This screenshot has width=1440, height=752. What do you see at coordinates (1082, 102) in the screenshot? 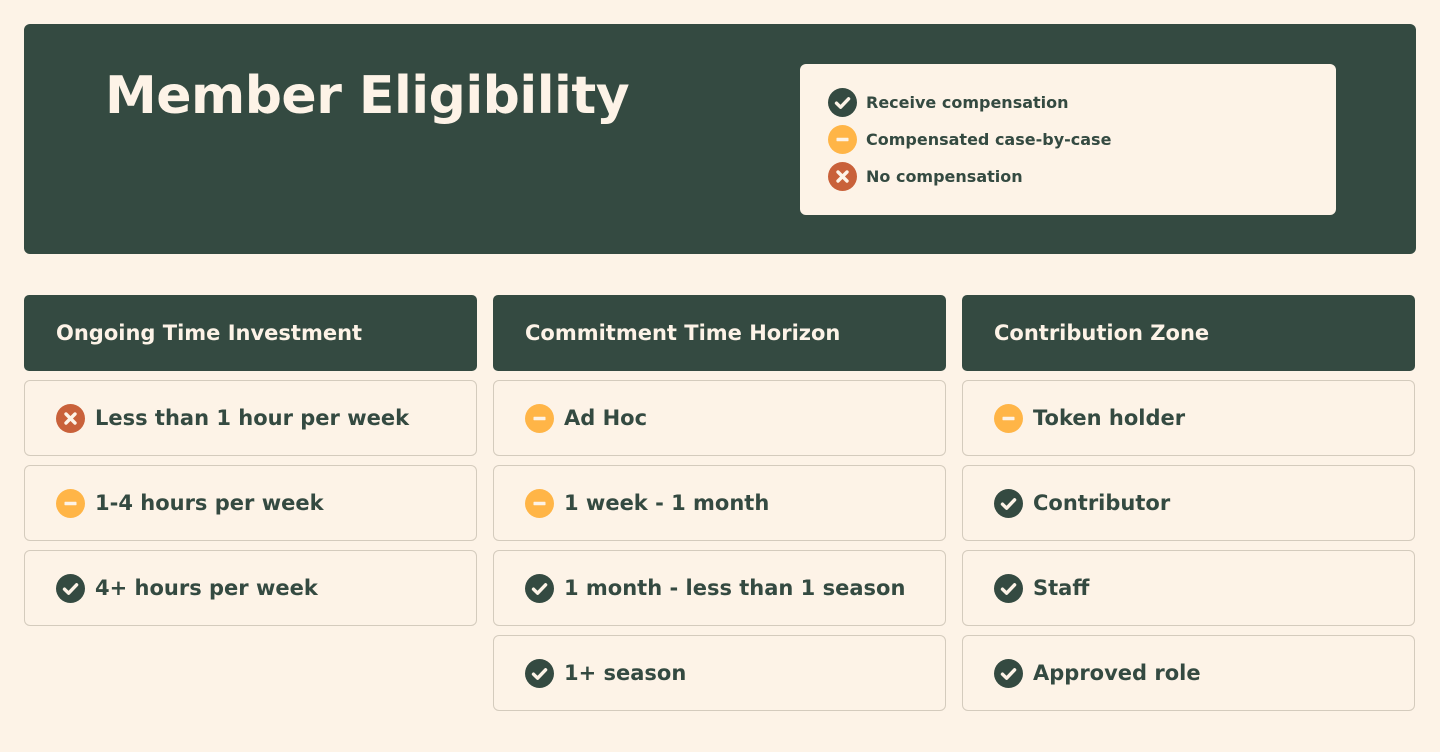
I see `legend-item: Receive compensation` at bounding box center [1082, 102].